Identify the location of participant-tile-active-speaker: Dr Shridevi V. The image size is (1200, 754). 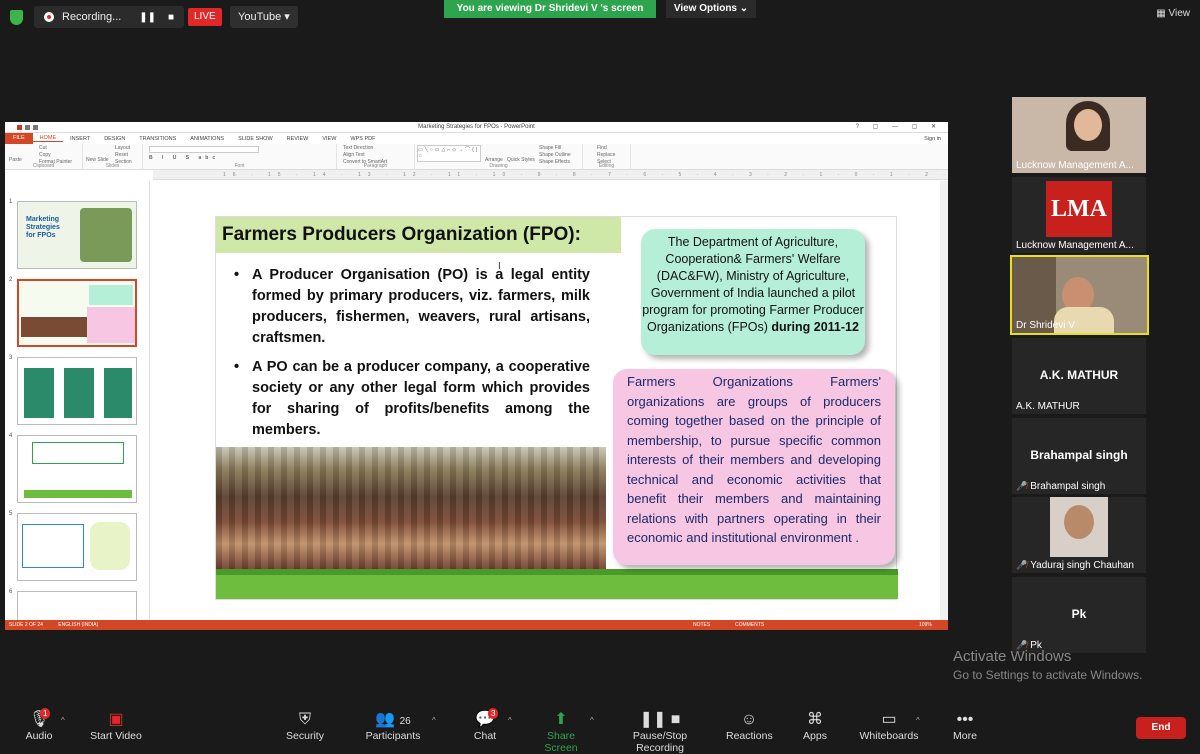
(1079, 295).